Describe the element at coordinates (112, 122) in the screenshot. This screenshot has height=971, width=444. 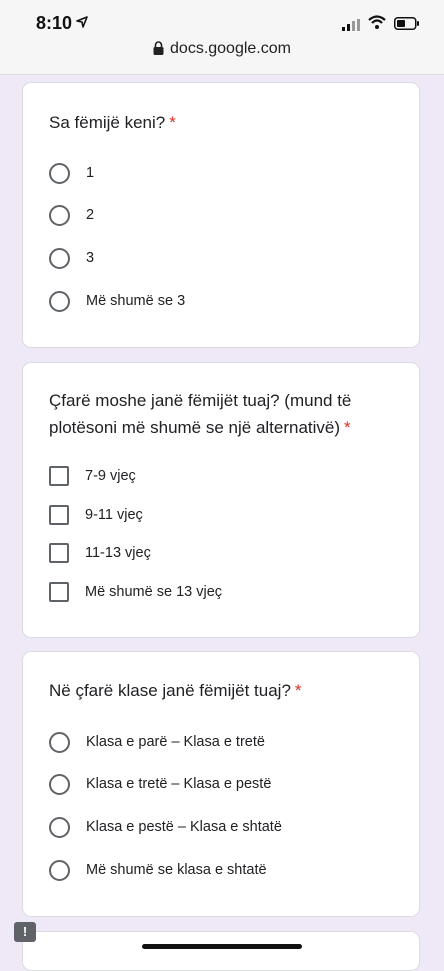
I see `question-title: Sa fëmijë keni? *` at that location.